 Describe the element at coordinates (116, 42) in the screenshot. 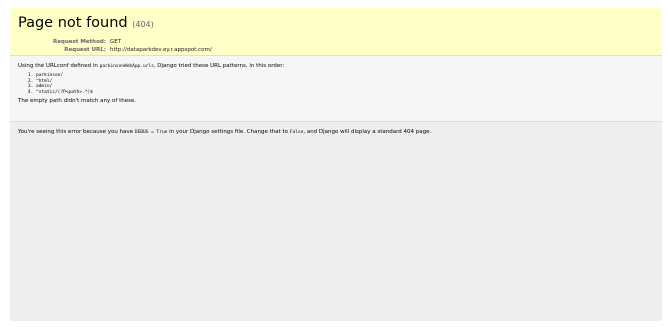

I see `request-method-value: GET` at that location.